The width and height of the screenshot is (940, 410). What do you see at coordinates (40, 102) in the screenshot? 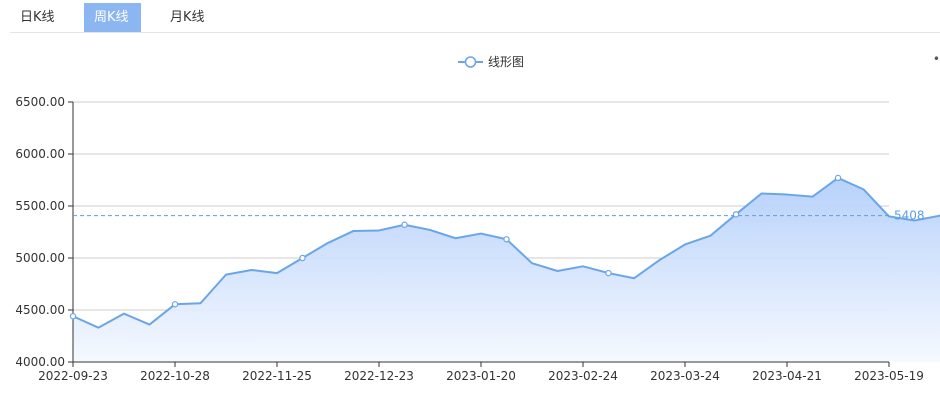
I see `y-tick-label: 6500.00` at bounding box center [40, 102].